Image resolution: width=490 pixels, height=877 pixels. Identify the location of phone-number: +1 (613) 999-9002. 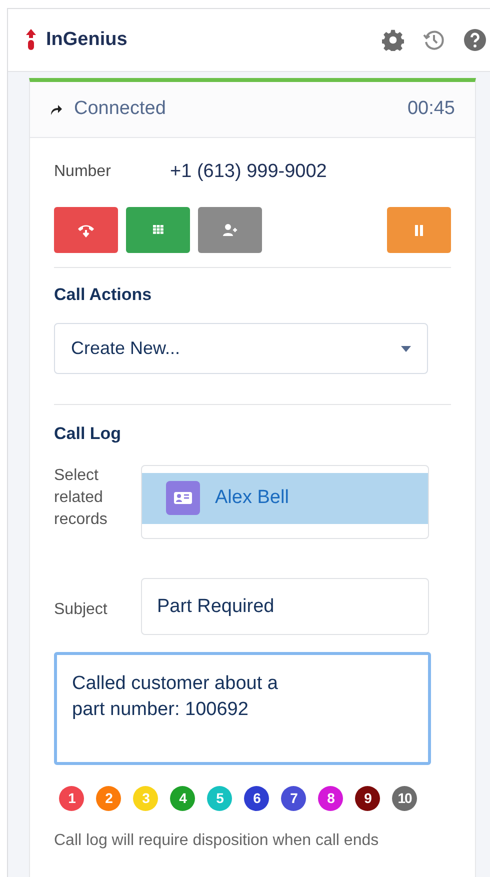
(248, 172).